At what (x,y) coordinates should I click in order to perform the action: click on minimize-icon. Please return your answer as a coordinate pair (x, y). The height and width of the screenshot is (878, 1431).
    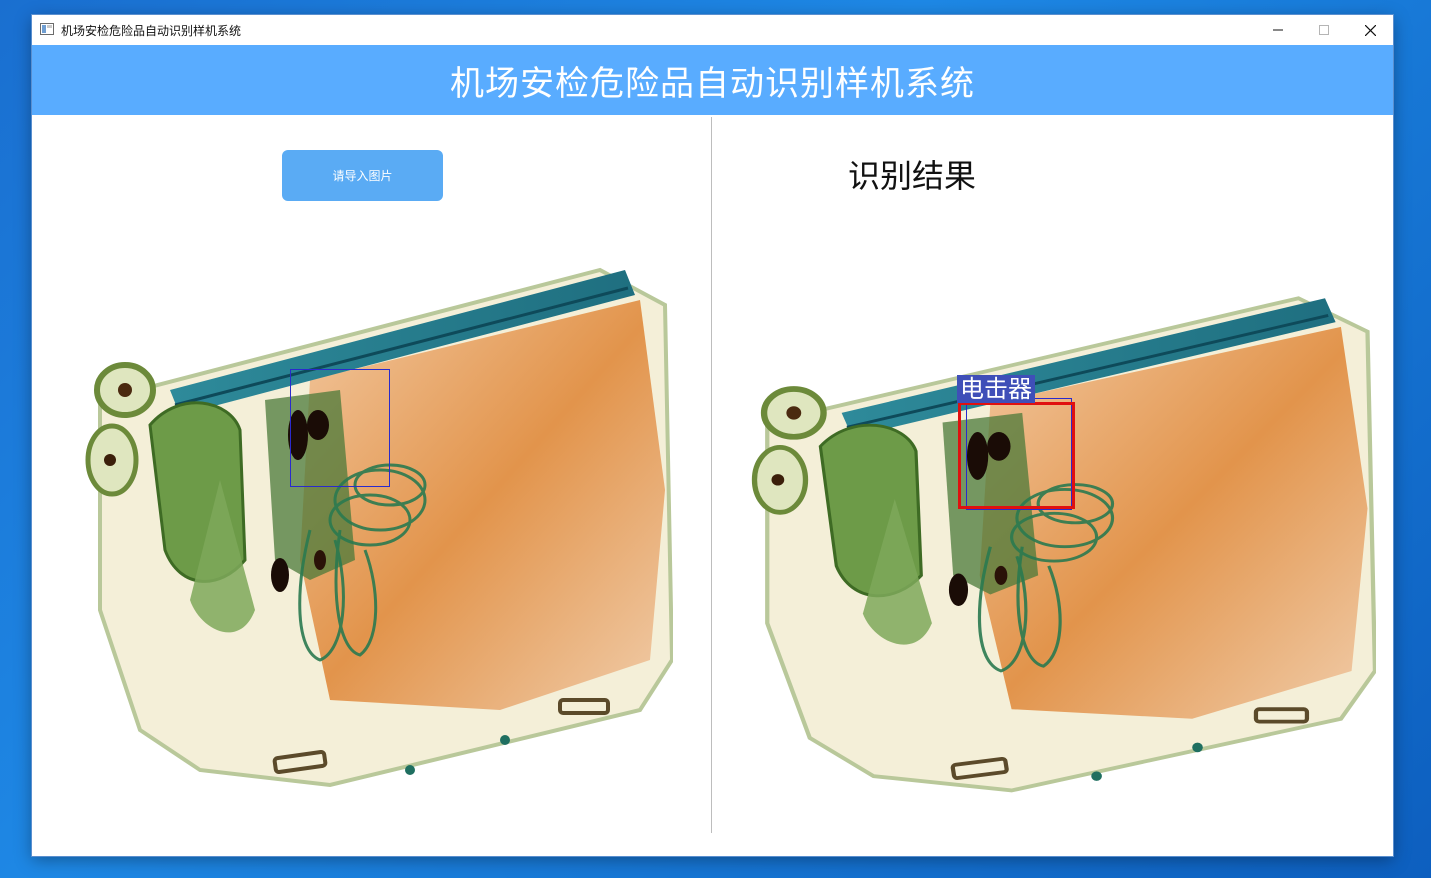
    Looking at the image, I should click on (1278, 30).